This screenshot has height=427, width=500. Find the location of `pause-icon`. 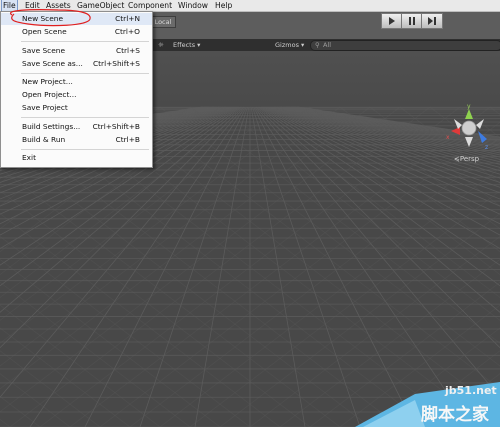

pause-icon is located at coordinates (412, 21).